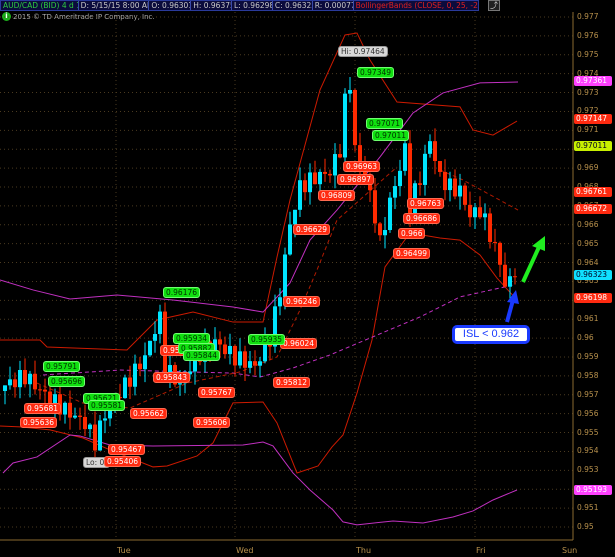 Image resolution: width=615 pixels, height=557 pixels. What do you see at coordinates (513, 297) in the screenshot?
I see `arrow-head` at bounding box center [513, 297].